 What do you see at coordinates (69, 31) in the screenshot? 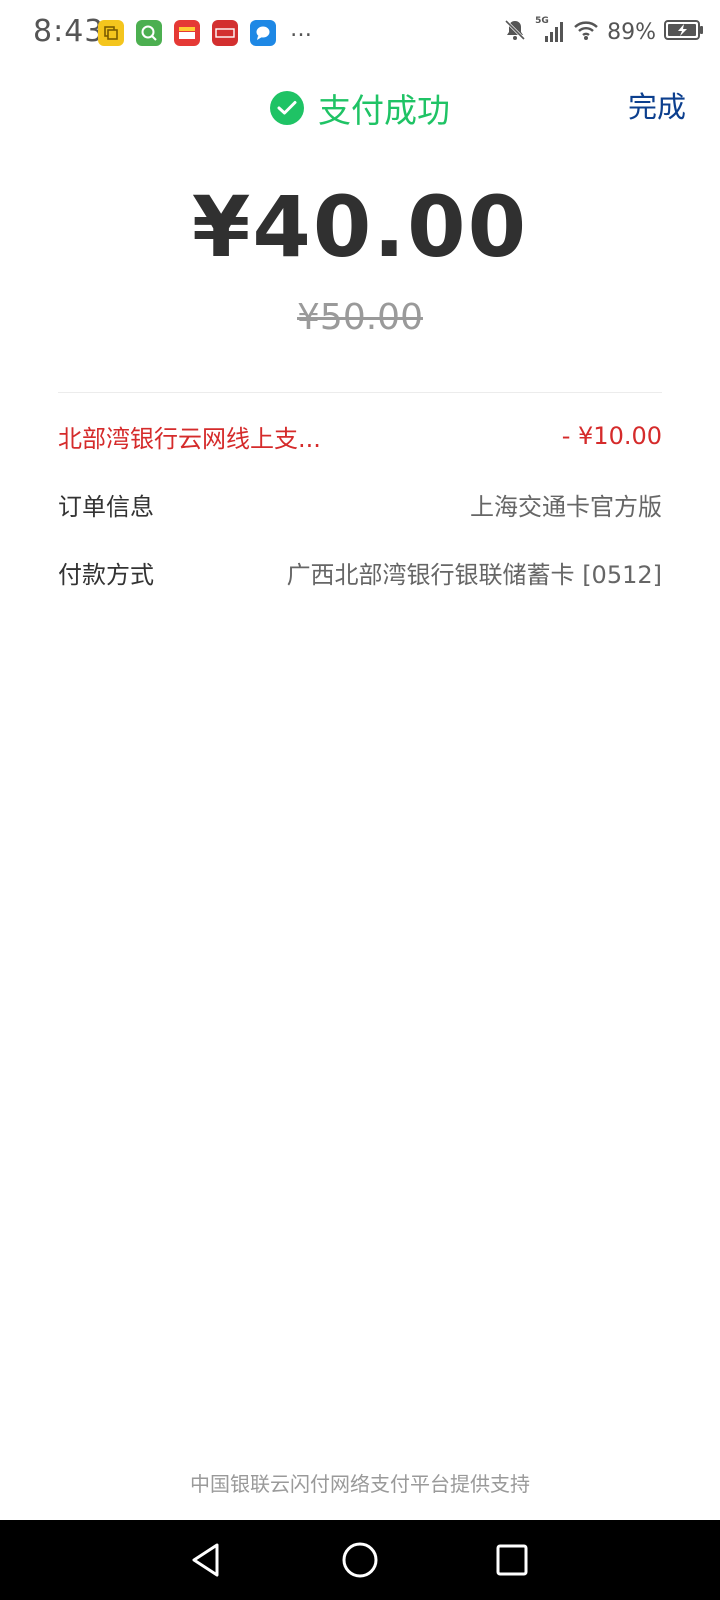
I see `status-time: 8:43` at bounding box center [69, 31].